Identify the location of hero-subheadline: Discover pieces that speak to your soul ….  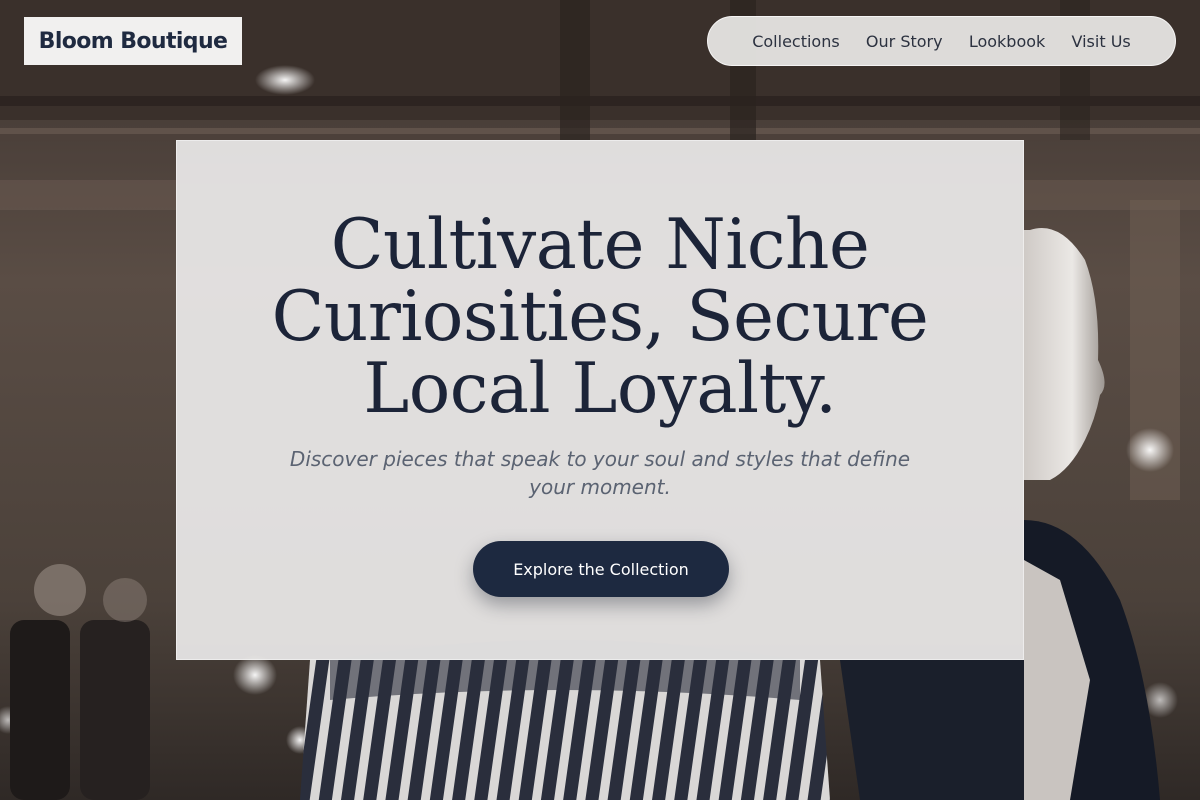
(600, 473).